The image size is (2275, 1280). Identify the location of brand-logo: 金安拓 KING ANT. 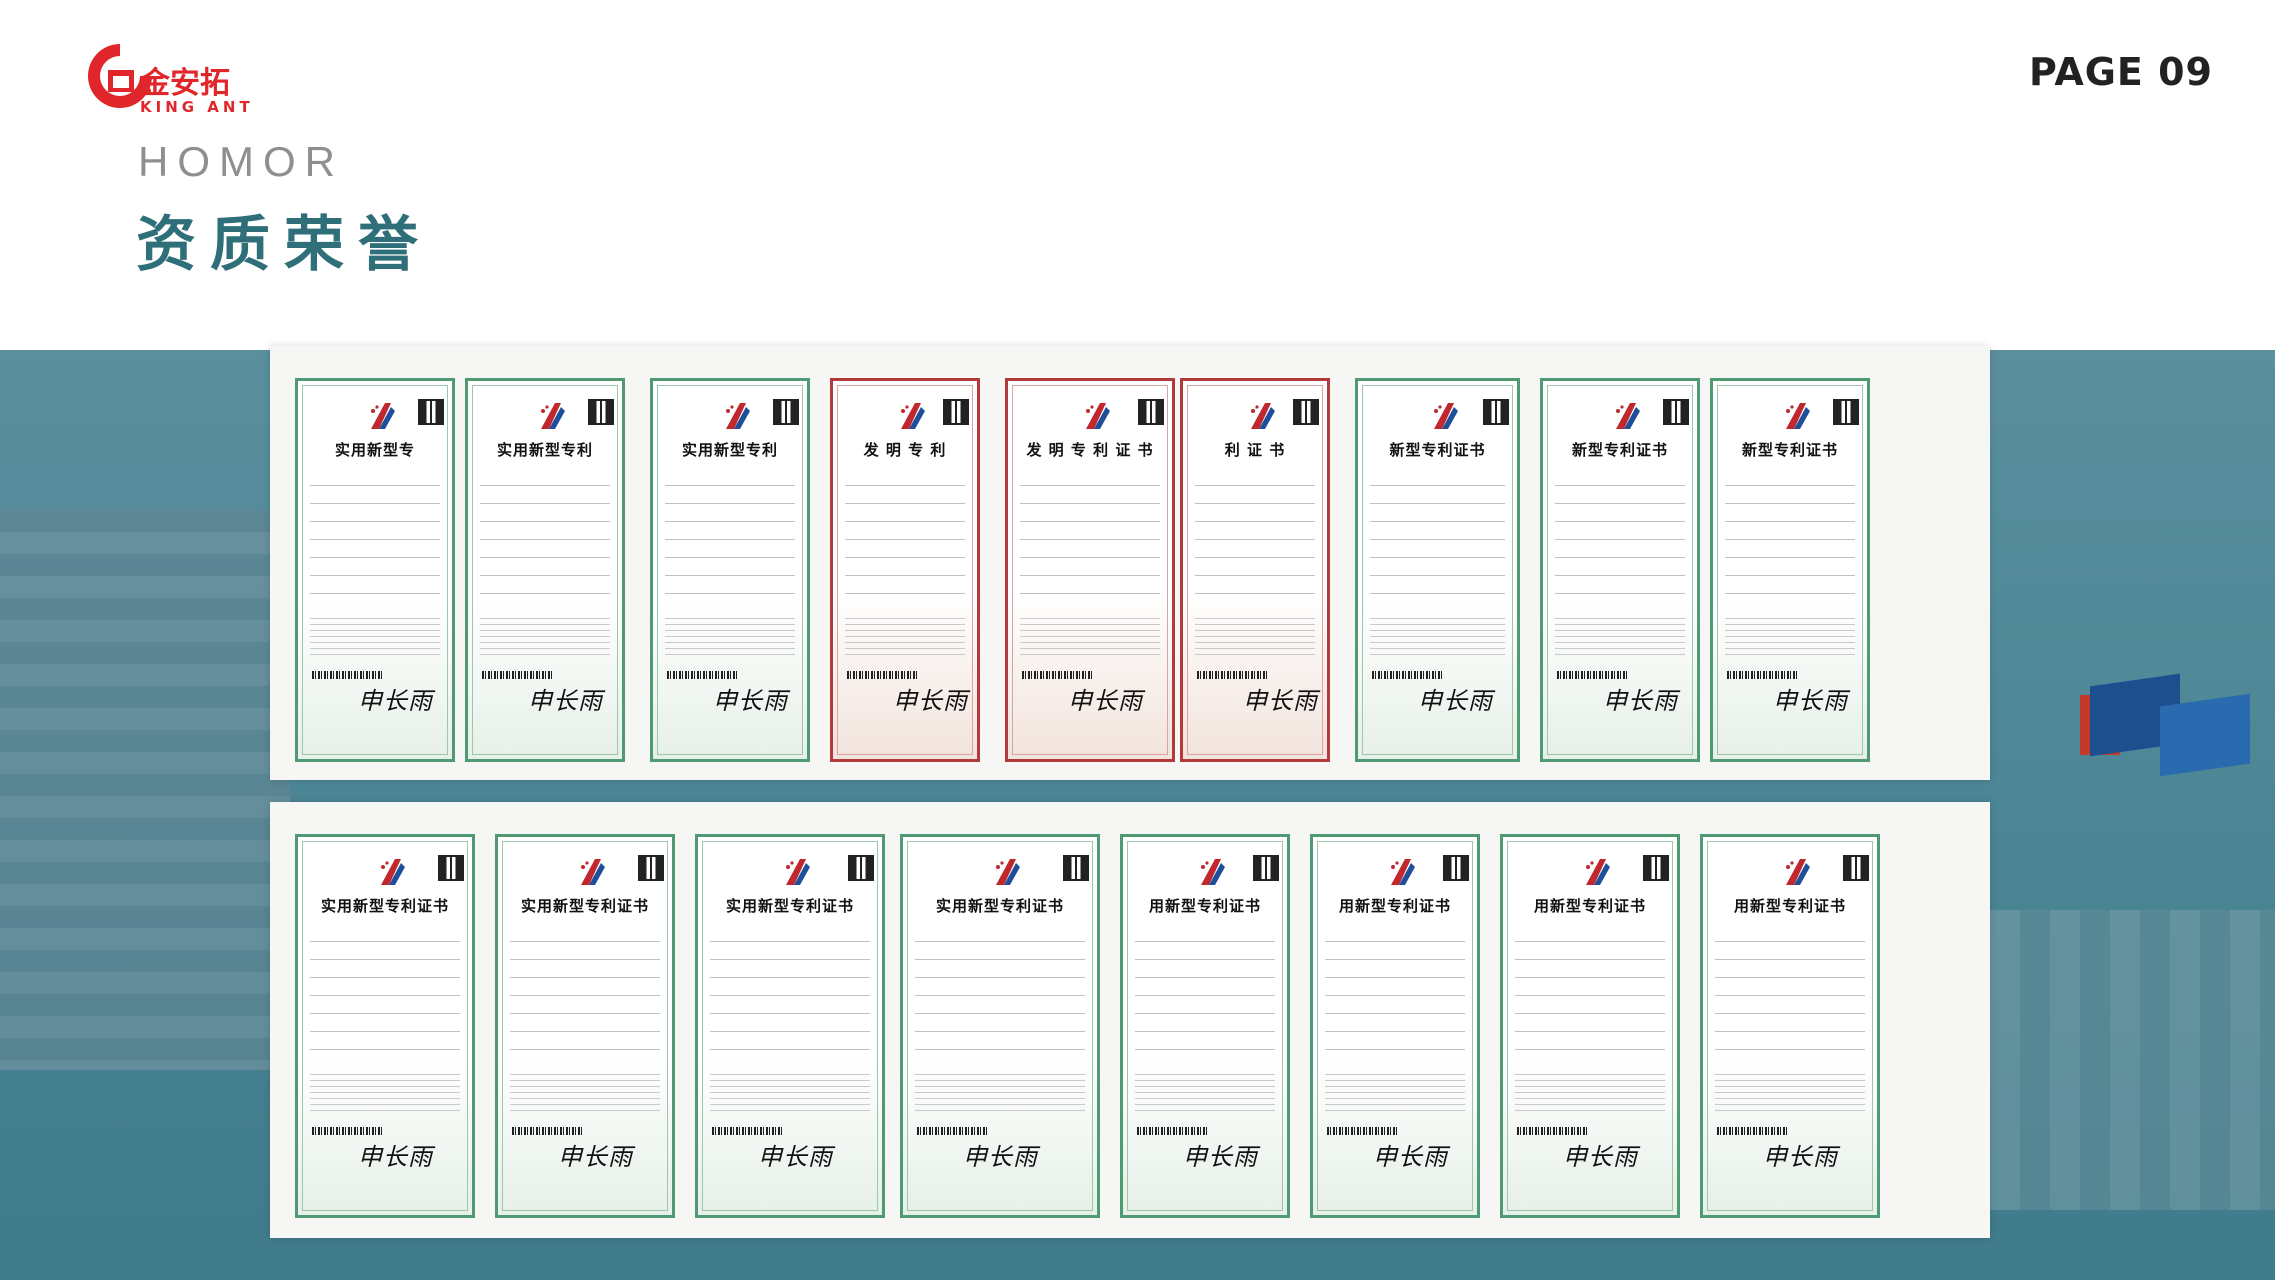
(165, 76).